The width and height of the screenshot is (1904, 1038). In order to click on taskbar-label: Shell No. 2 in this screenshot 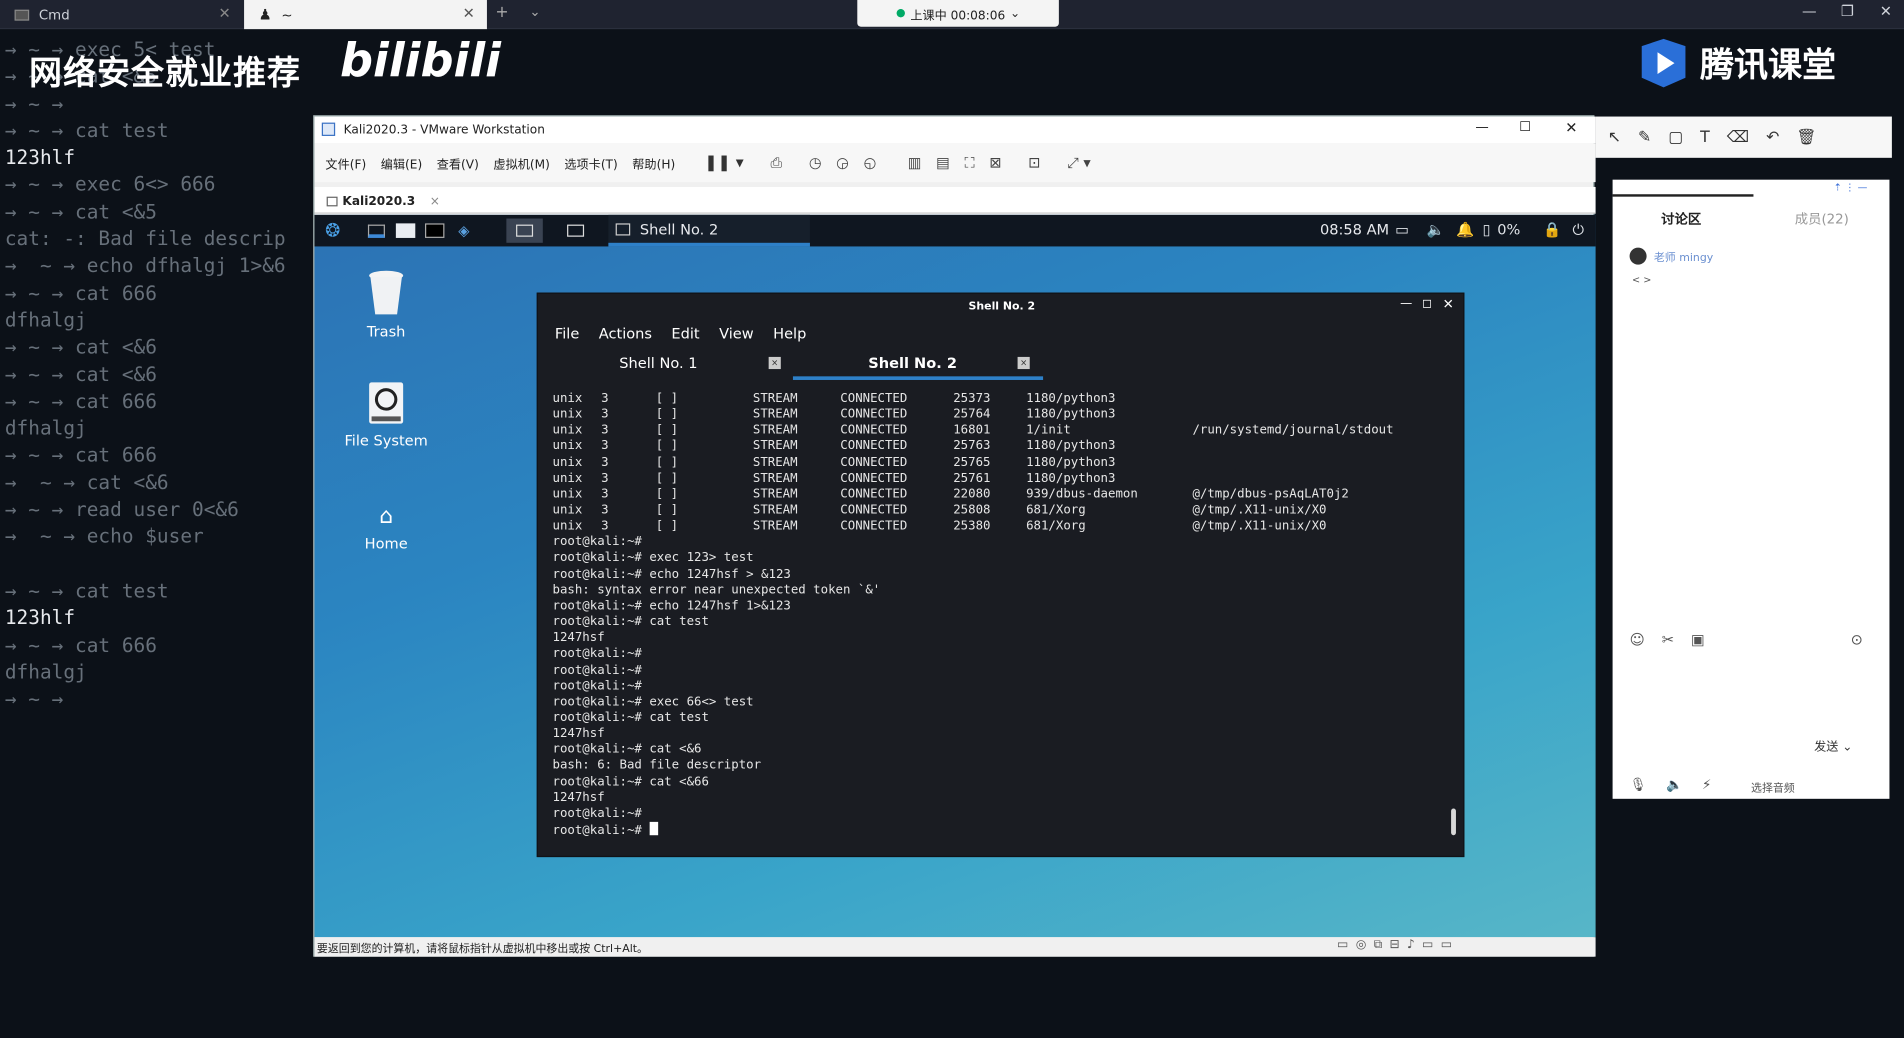, I will do `click(679, 229)`.